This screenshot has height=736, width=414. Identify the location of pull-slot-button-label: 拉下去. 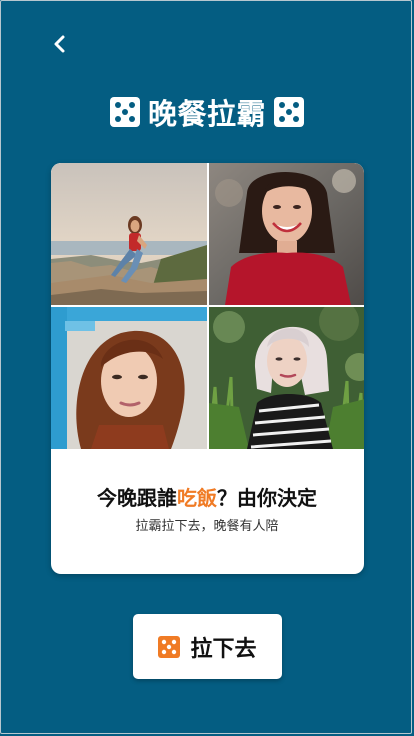
(223, 649).